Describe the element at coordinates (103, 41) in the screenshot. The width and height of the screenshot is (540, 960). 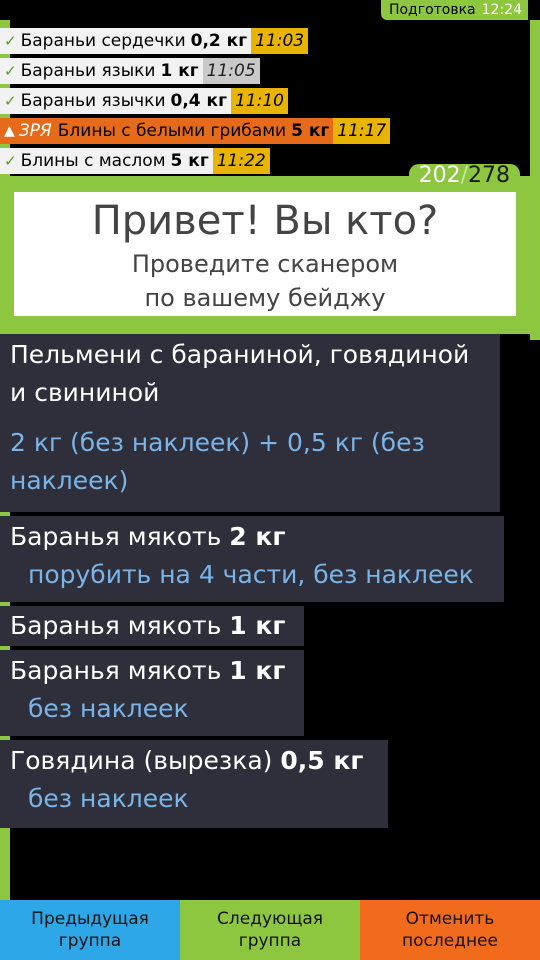
I see `done-item-name: Бараньи сердечки` at that location.